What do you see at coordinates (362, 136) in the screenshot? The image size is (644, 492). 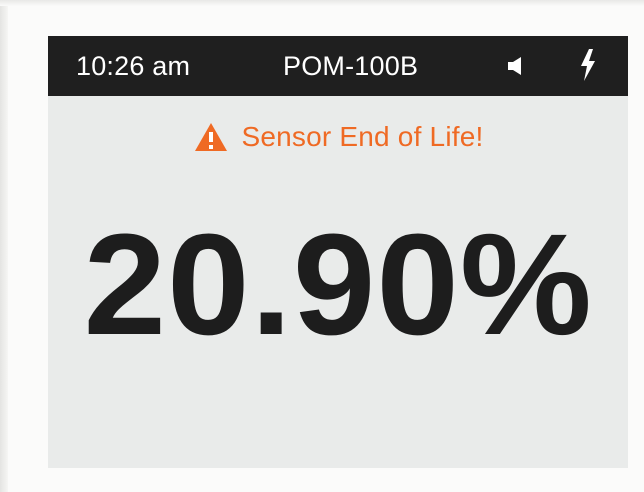 I see `alert-text: Sensor End of Life!` at bounding box center [362, 136].